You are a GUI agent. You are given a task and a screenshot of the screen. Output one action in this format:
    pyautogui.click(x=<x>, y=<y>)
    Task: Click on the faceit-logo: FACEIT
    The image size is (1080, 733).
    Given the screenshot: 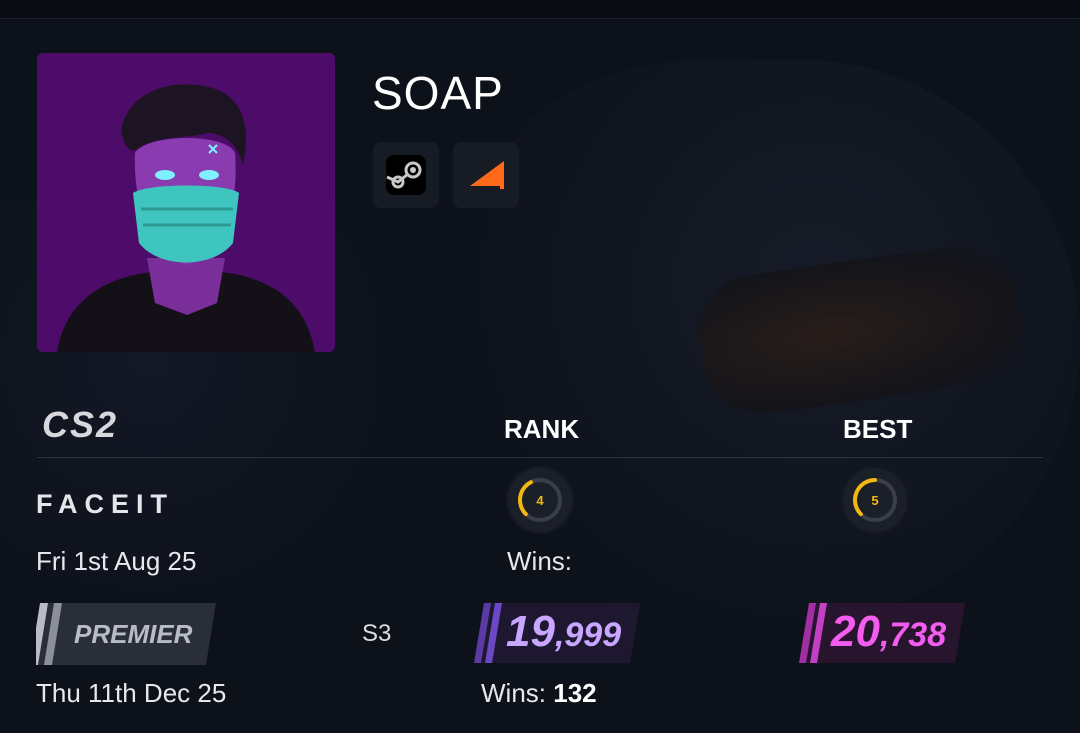 What is the action you would take?
    pyautogui.click(x=128, y=505)
    